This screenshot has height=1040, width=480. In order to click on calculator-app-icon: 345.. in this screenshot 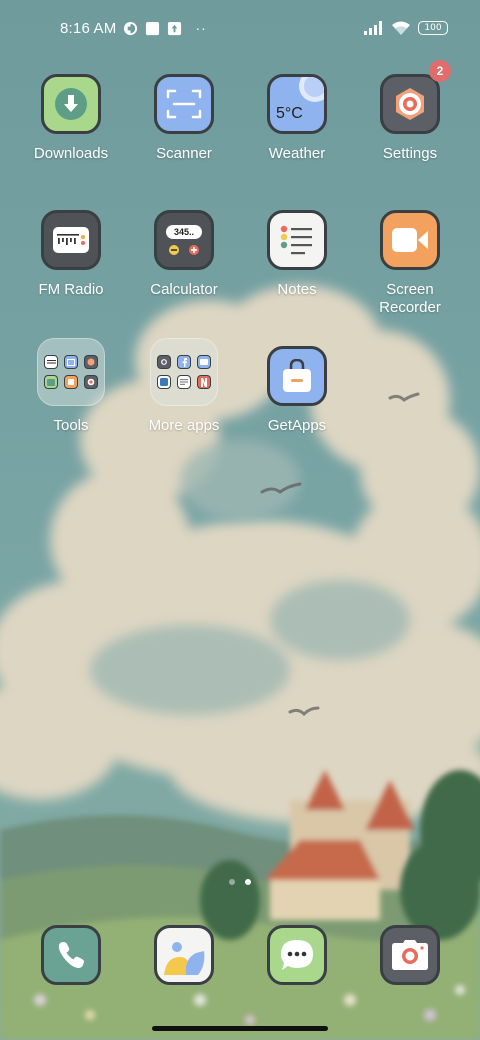, I will do `click(184, 240)`.